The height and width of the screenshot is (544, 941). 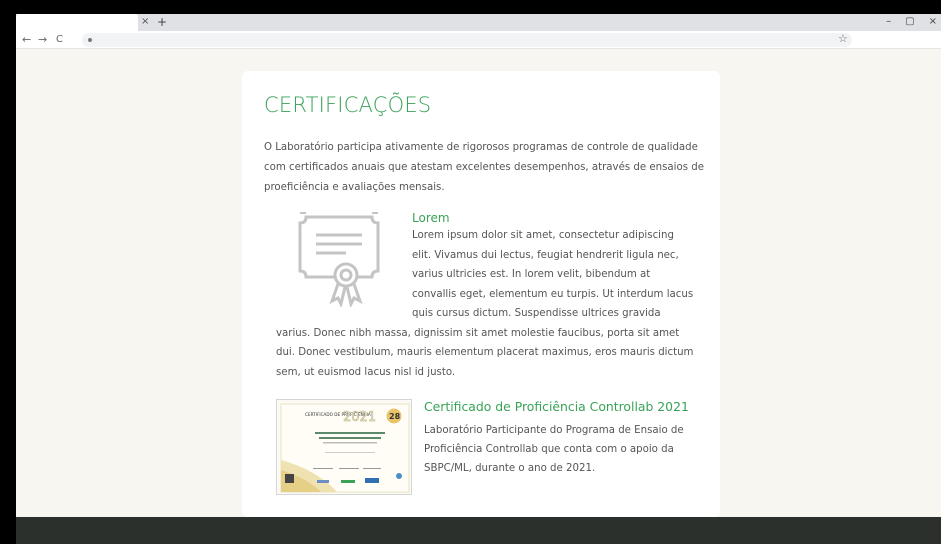 I want to click on forward-icon: →, so click(x=42, y=39).